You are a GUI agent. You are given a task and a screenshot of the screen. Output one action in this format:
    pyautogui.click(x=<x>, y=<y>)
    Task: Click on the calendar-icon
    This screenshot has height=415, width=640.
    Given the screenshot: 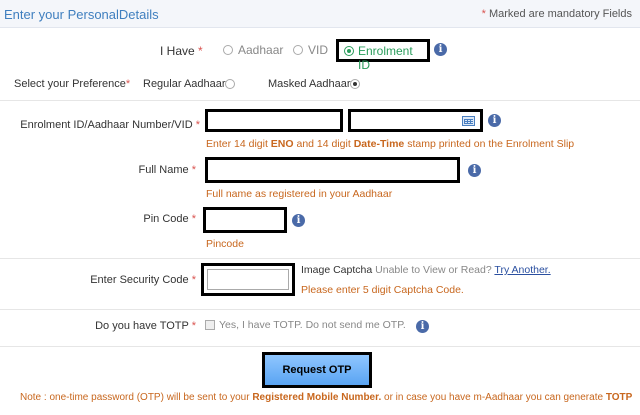 What is the action you would take?
    pyautogui.click(x=468, y=121)
    